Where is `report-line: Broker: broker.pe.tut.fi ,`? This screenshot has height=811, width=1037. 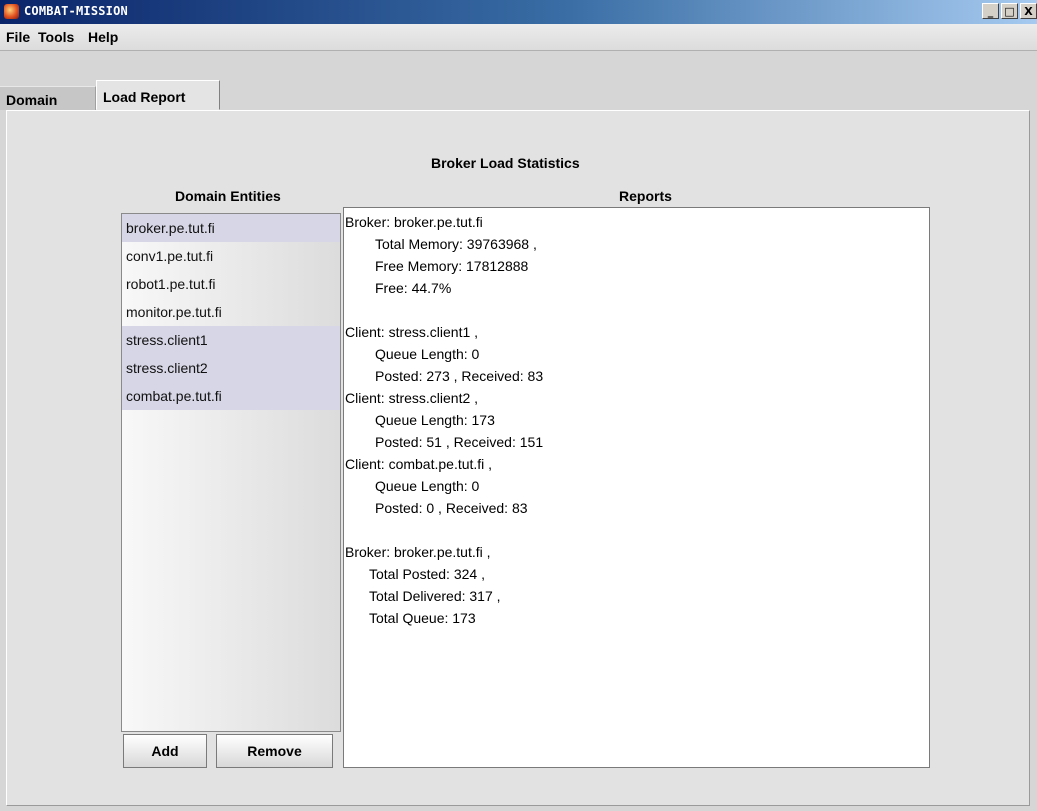 report-line: Broker: broker.pe.tut.fi , is located at coordinates (418, 552).